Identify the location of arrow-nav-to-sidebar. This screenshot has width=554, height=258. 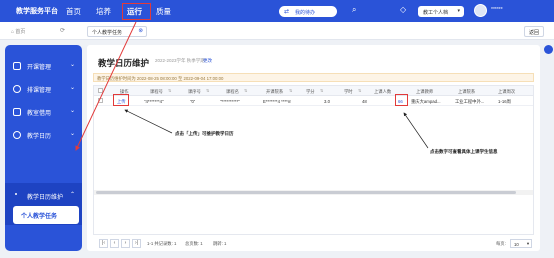
(106, 86).